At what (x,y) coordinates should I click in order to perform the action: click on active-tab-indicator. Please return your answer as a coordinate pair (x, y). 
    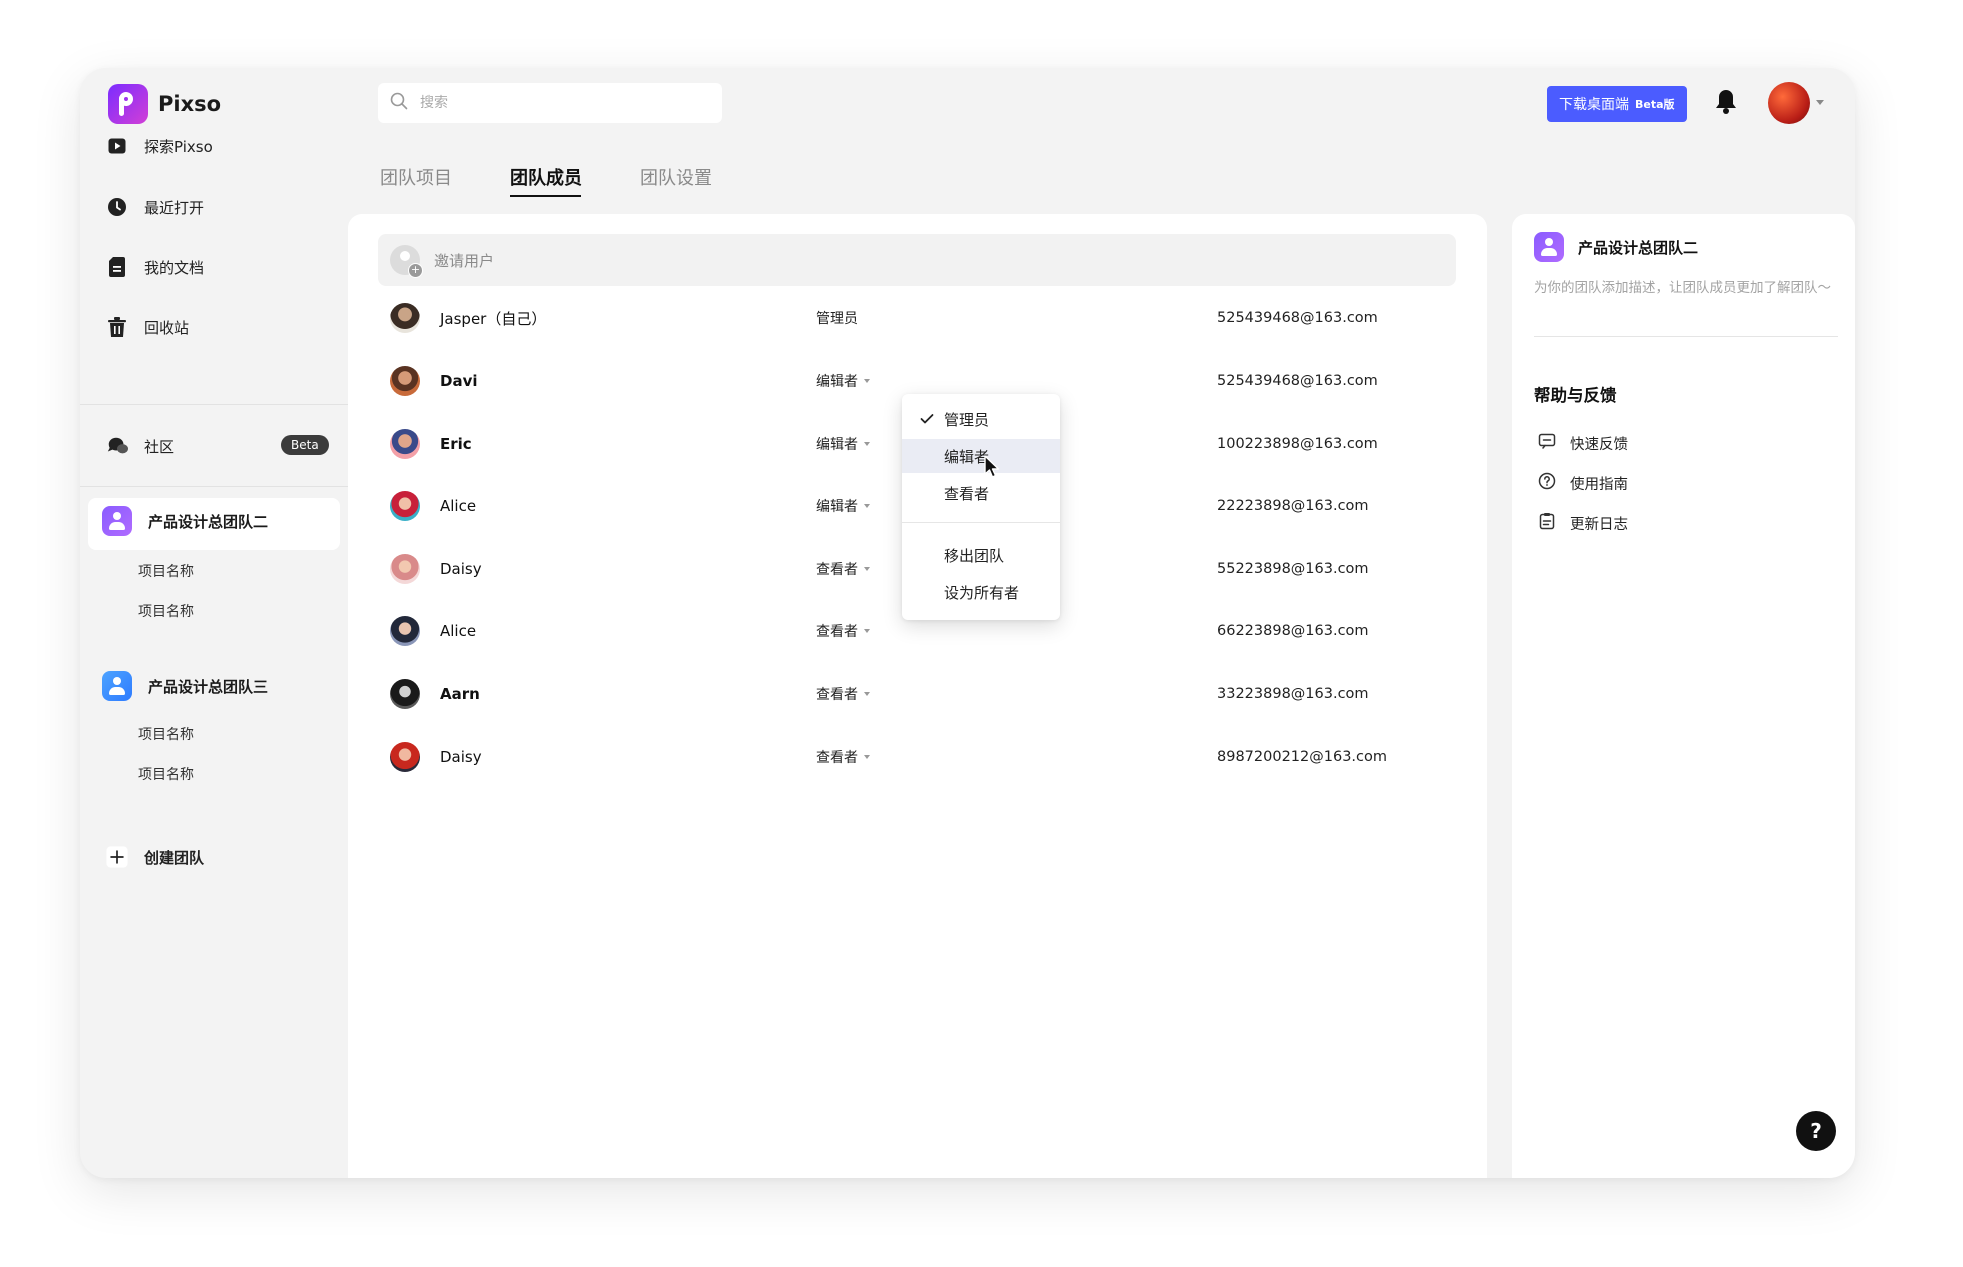
    Looking at the image, I should click on (545, 196).